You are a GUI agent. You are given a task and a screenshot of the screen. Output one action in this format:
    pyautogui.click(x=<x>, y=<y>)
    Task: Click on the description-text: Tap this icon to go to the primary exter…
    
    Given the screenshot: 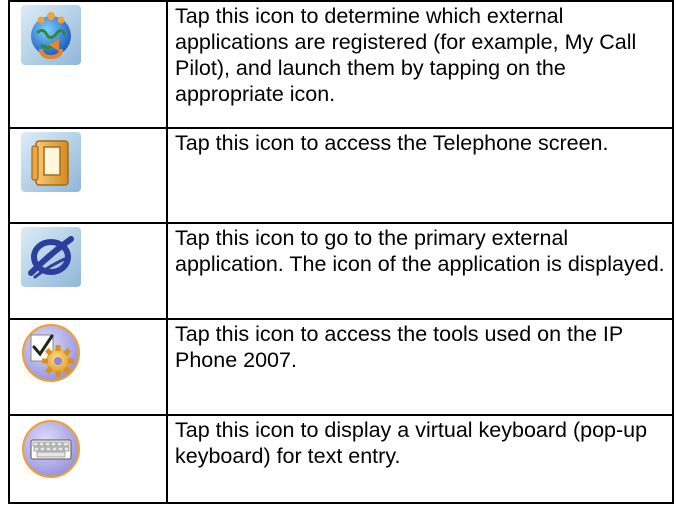 What is the action you would take?
    pyautogui.click(x=420, y=271)
    